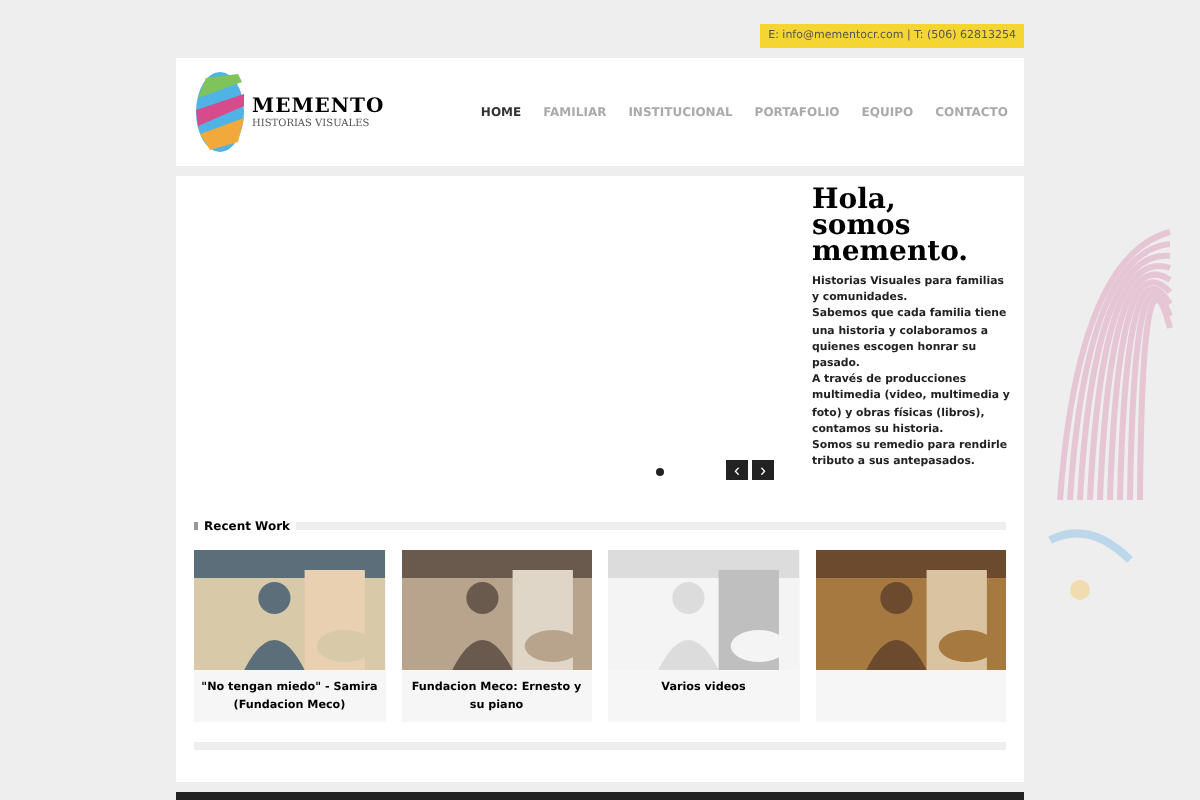 This screenshot has width=1200, height=800. I want to click on next-button: ›, so click(763, 470).